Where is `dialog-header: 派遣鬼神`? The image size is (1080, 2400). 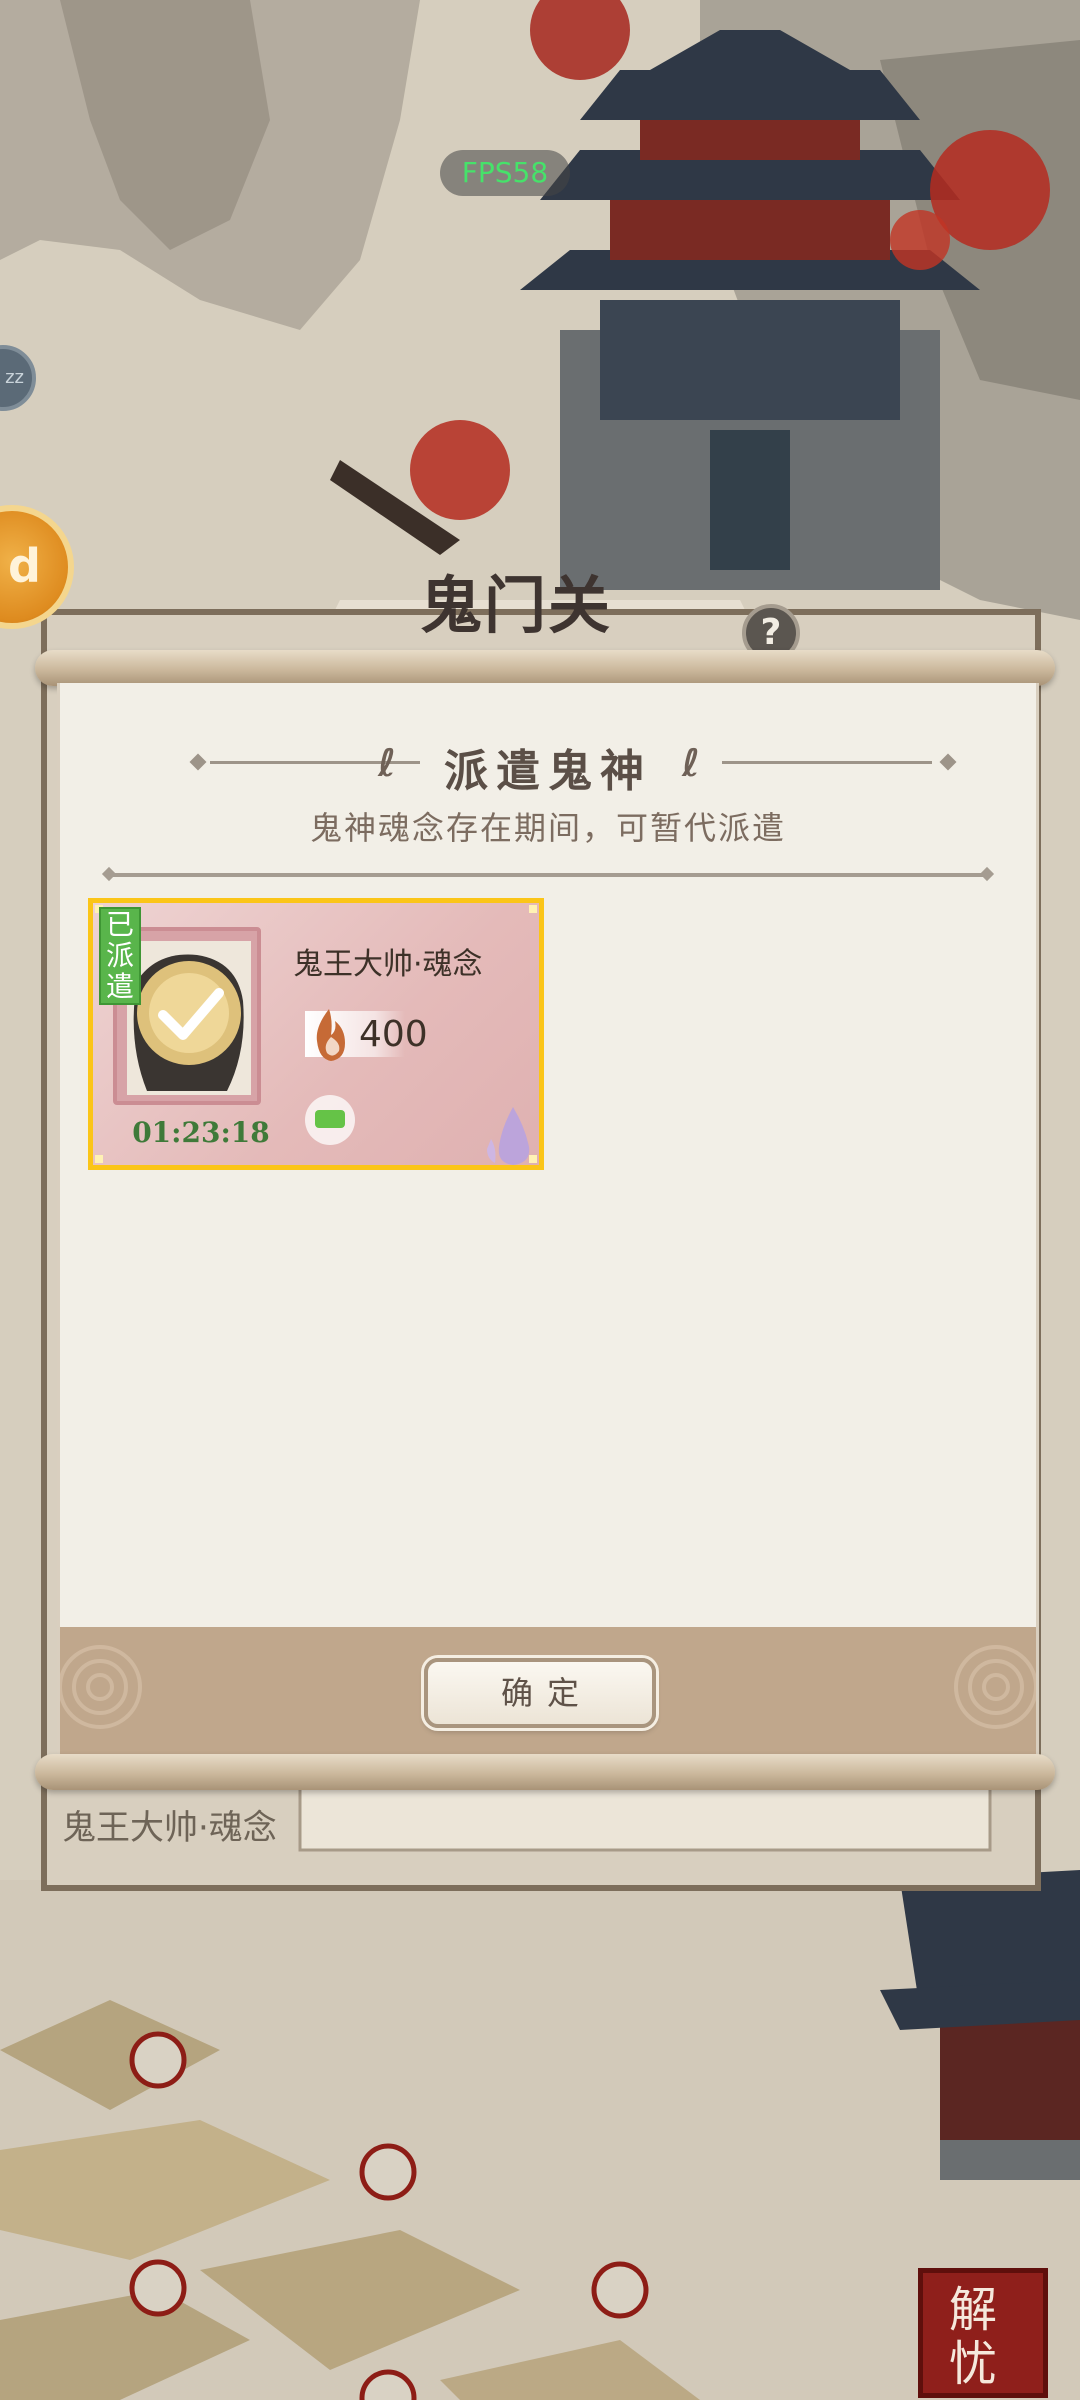
dialog-header: 派遣鬼神 is located at coordinates (548, 767).